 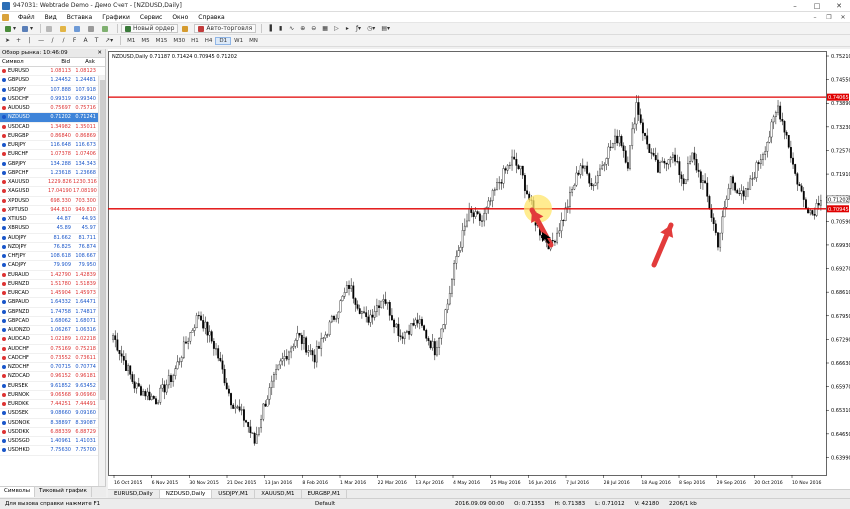 What do you see at coordinates (52, 155) in the screenshot?
I see `symbol-row-eurchf: EURCHF 1.07378 1.07406` at bounding box center [52, 155].